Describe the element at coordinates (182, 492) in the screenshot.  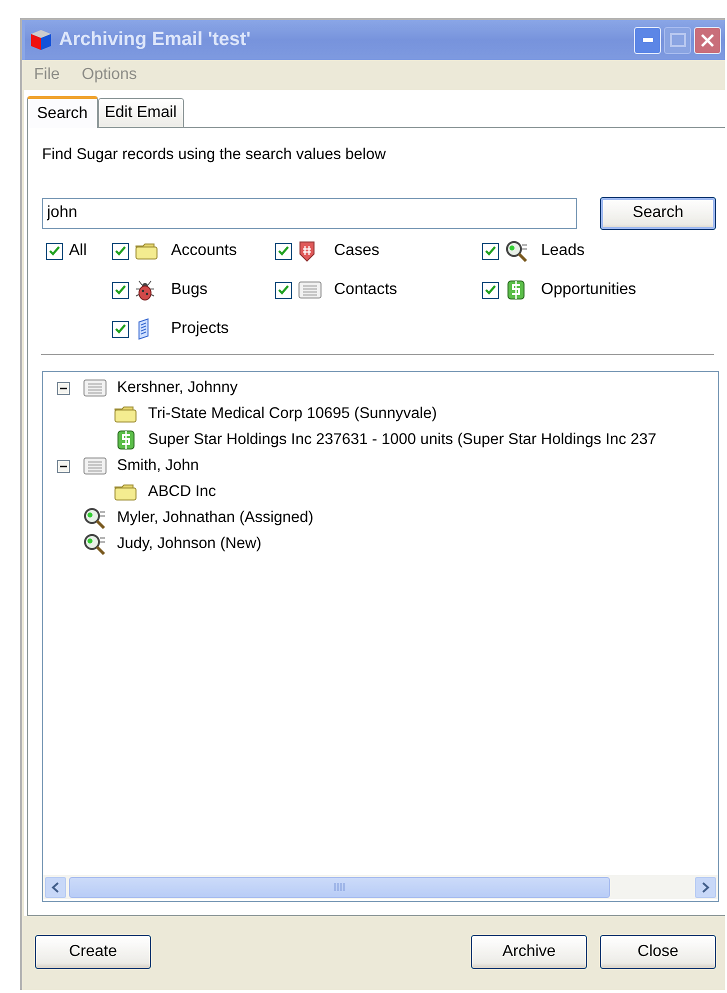
I see `tree-item: ABCD Inc` at that location.